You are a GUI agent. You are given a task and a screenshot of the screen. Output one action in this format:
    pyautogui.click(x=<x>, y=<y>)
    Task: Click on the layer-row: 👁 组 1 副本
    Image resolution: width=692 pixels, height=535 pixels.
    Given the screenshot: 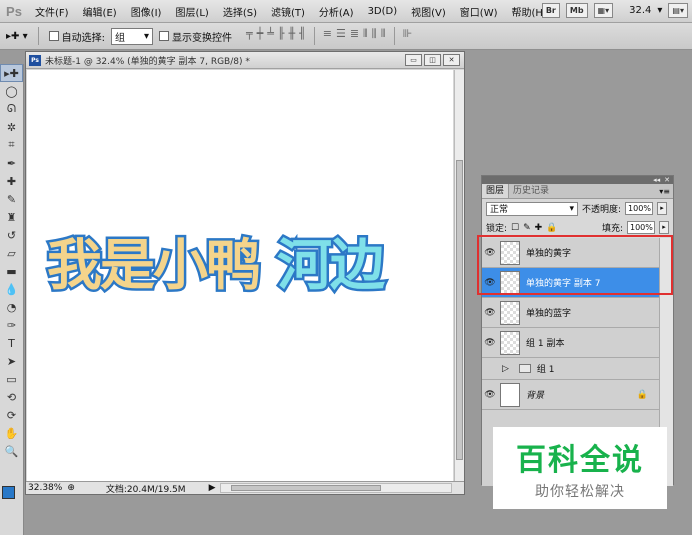 What is the action you would take?
    pyautogui.click(x=571, y=343)
    